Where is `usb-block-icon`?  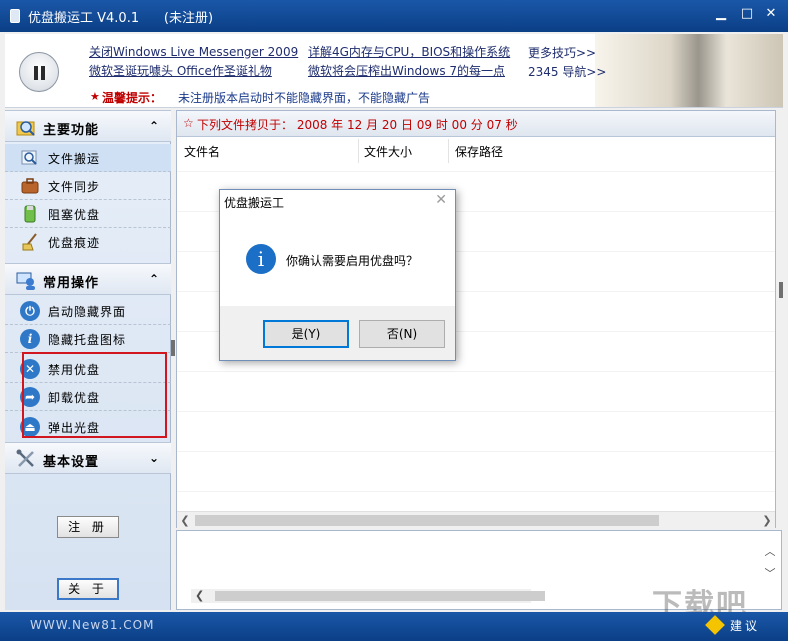 usb-block-icon is located at coordinates (30, 214).